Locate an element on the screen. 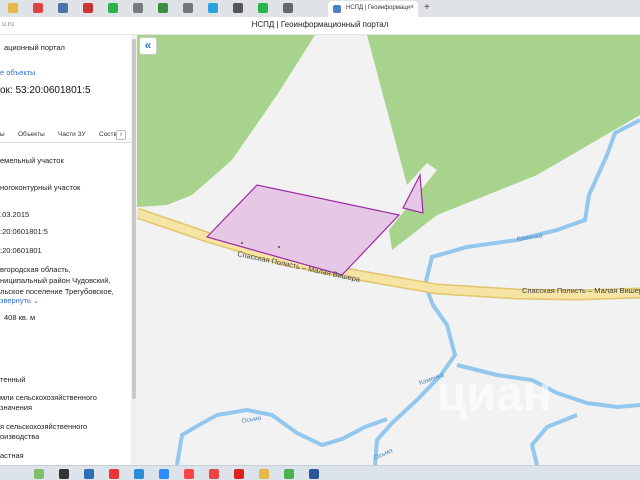 The height and width of the screenshot is (480, 640). field-object-type: емельный участок is located at coordinates (32, 160).